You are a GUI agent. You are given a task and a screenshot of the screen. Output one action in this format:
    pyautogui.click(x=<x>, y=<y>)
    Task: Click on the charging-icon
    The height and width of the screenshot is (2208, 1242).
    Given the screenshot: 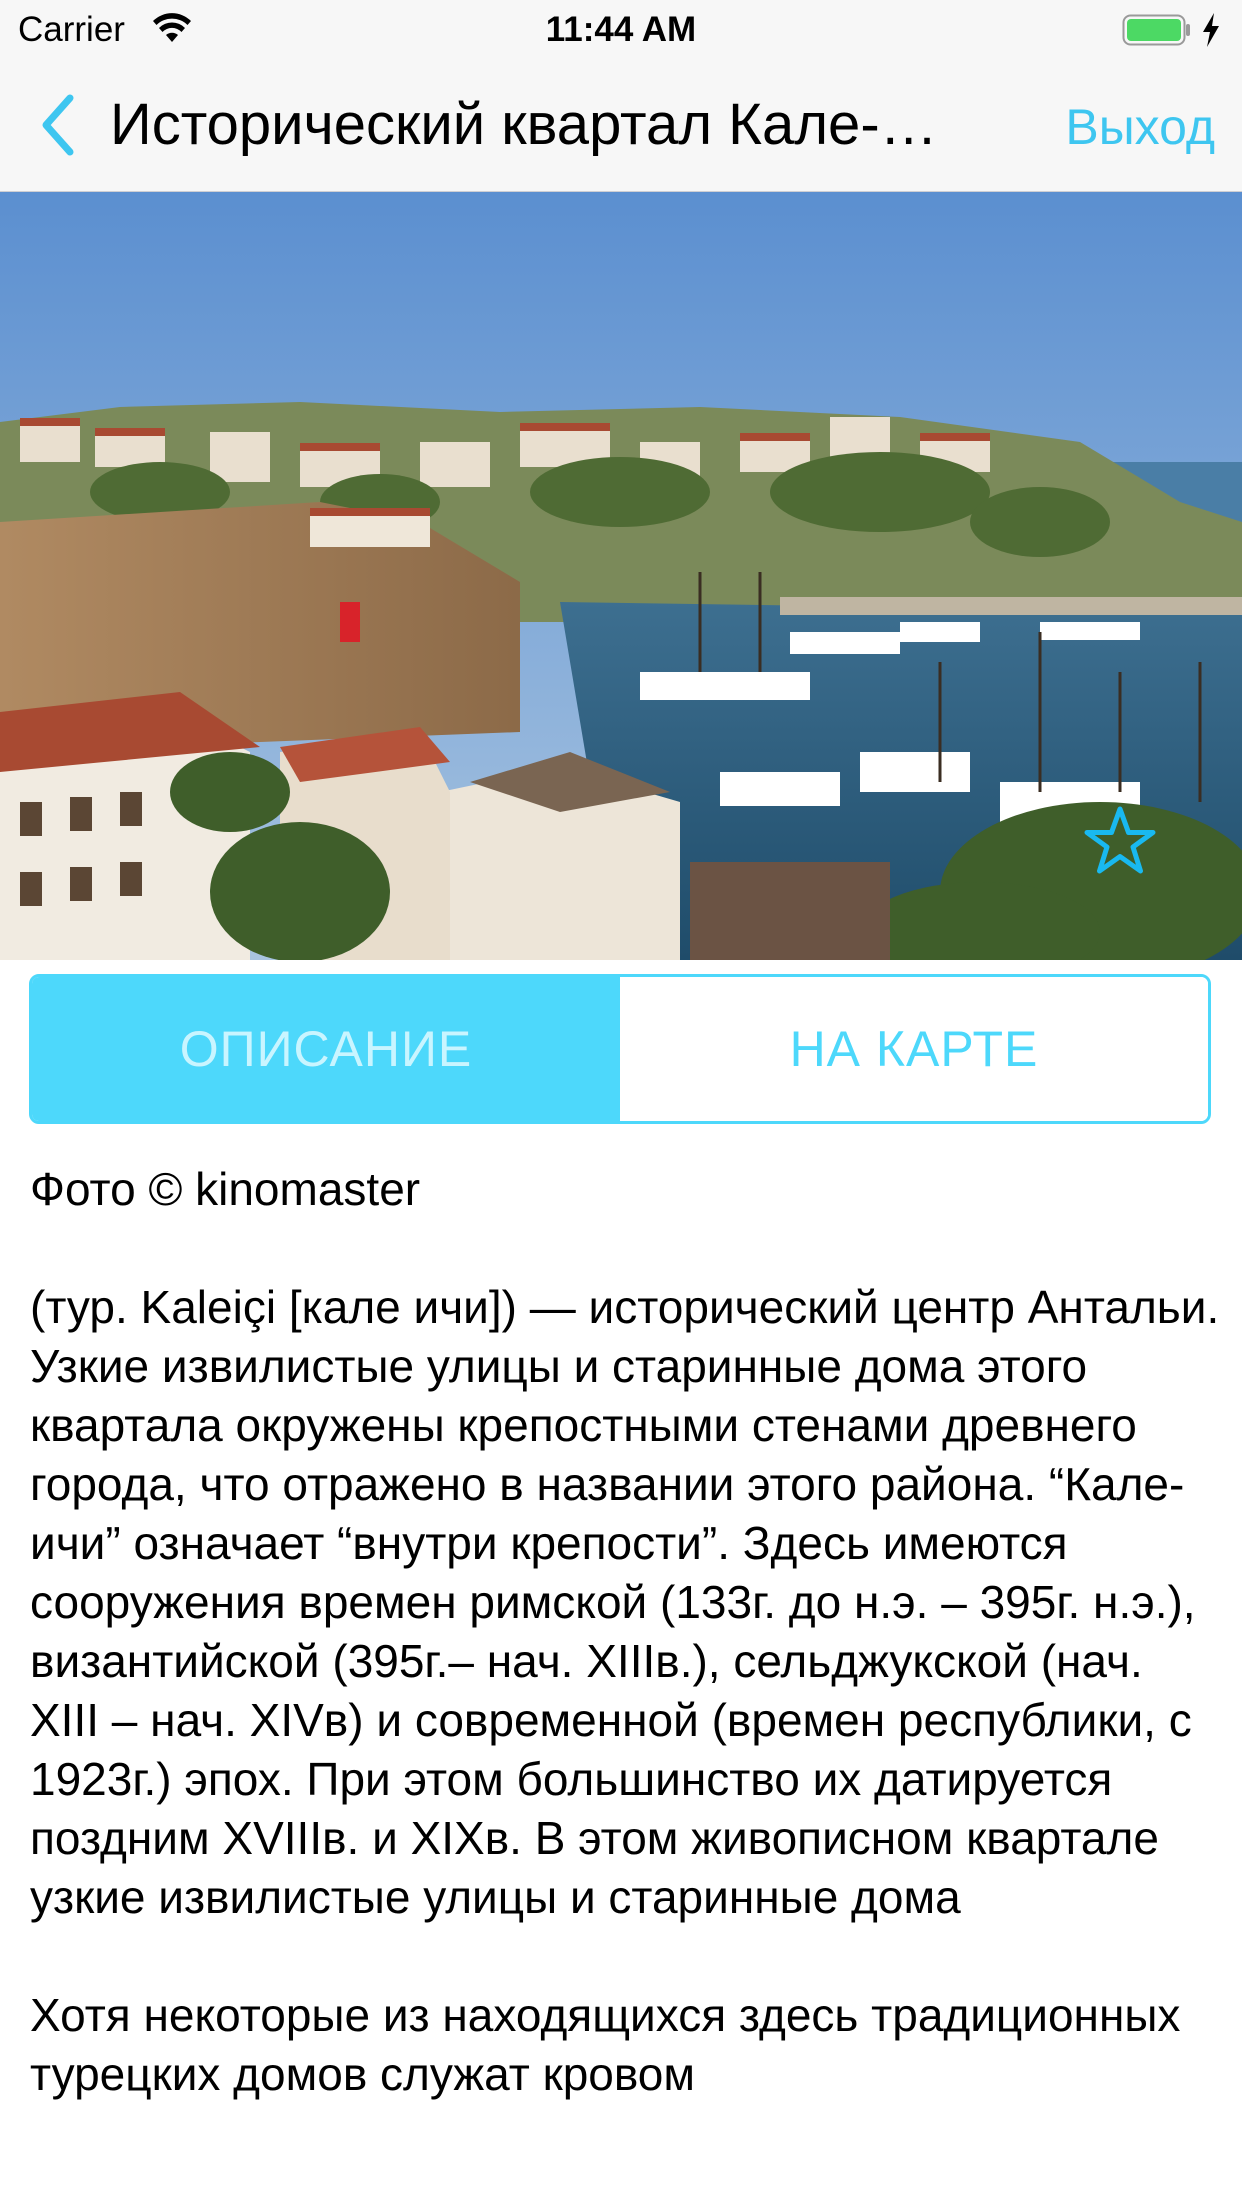 What is the action you would take?
    pyautogui.click(x=1211, y=30)
    